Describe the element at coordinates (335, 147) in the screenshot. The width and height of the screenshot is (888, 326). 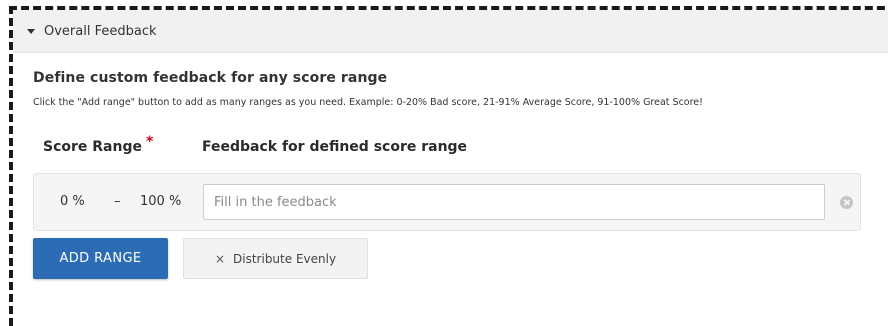
I see `feedback-column-header: Feedback for defined score range` at that location.